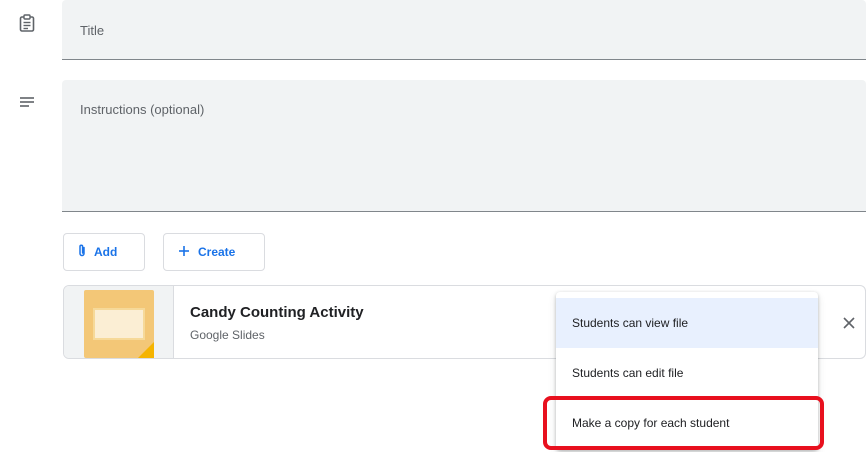 This screenshot has height=452, width=866. I want to click on slides-file-icon, so click(119, 324).